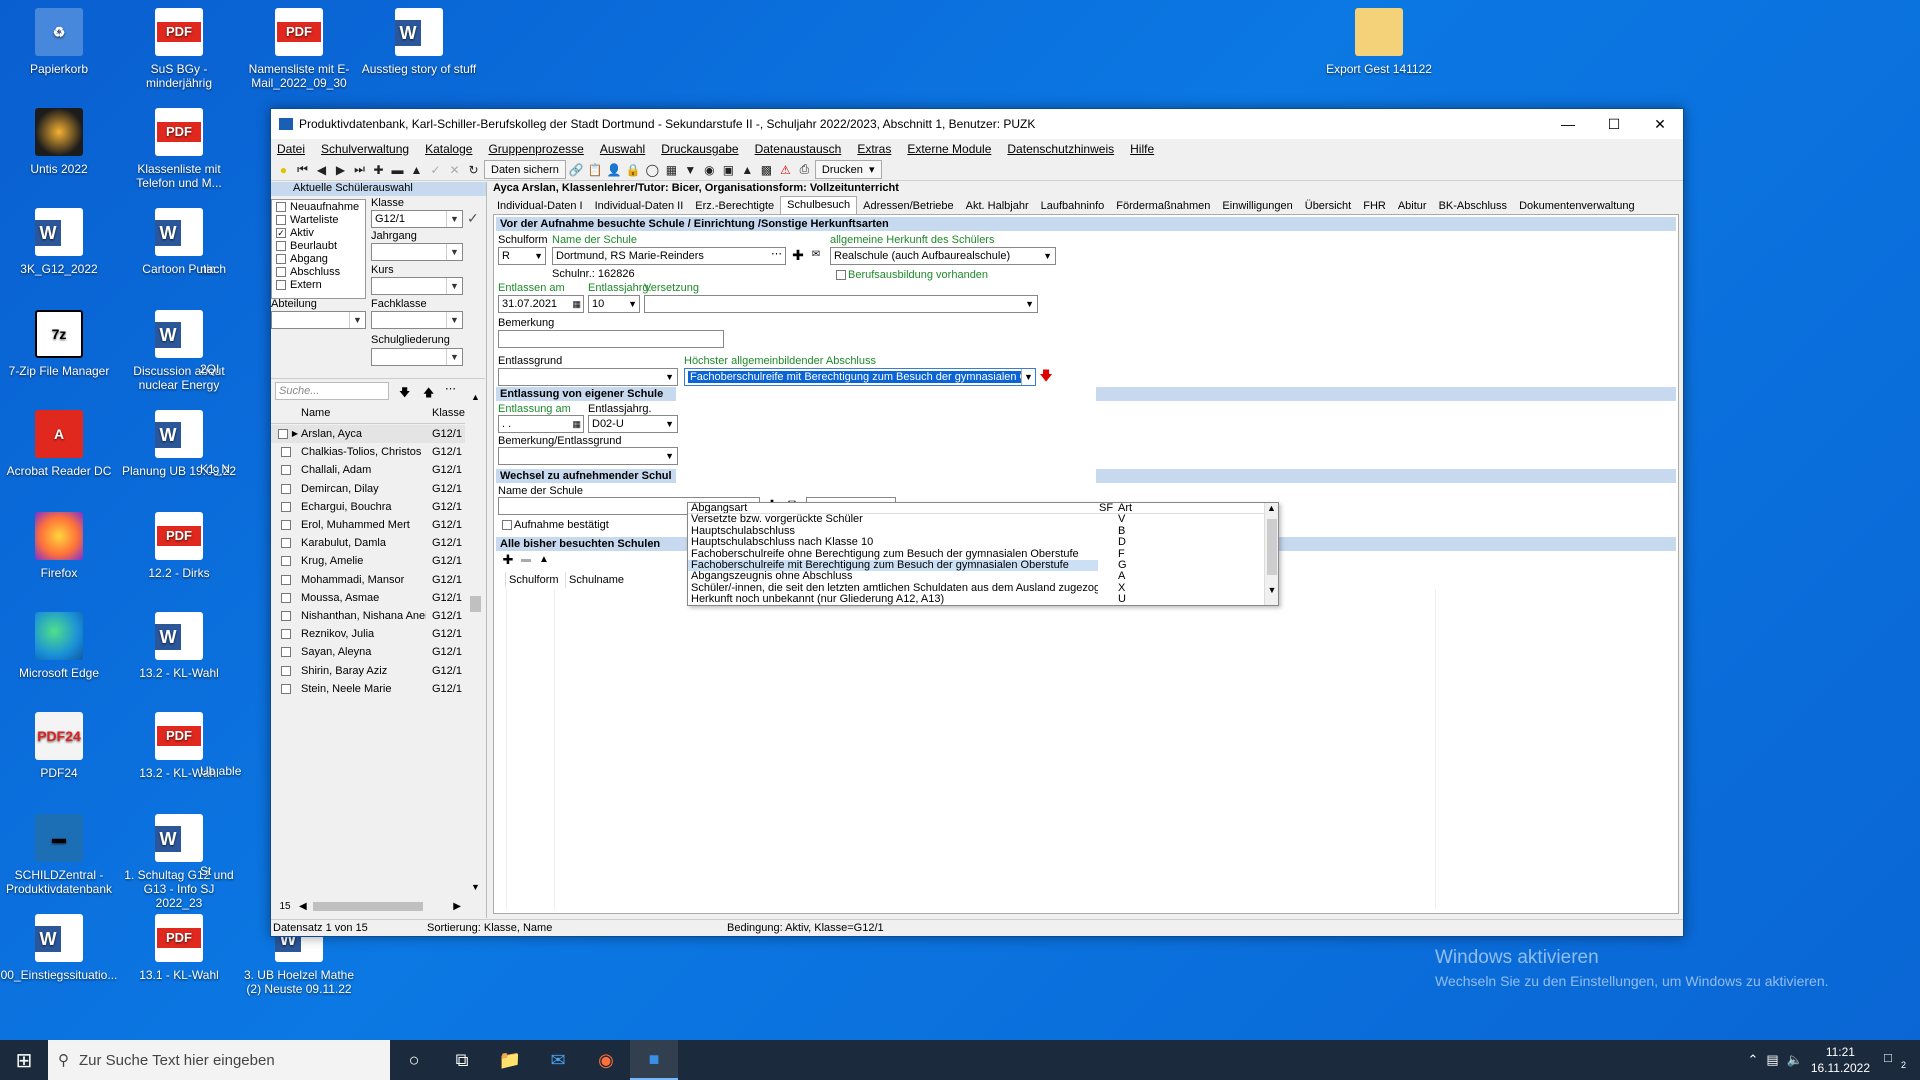  I want to click on tab-schulbesuch: Schulbesuch, so click(819, 205).